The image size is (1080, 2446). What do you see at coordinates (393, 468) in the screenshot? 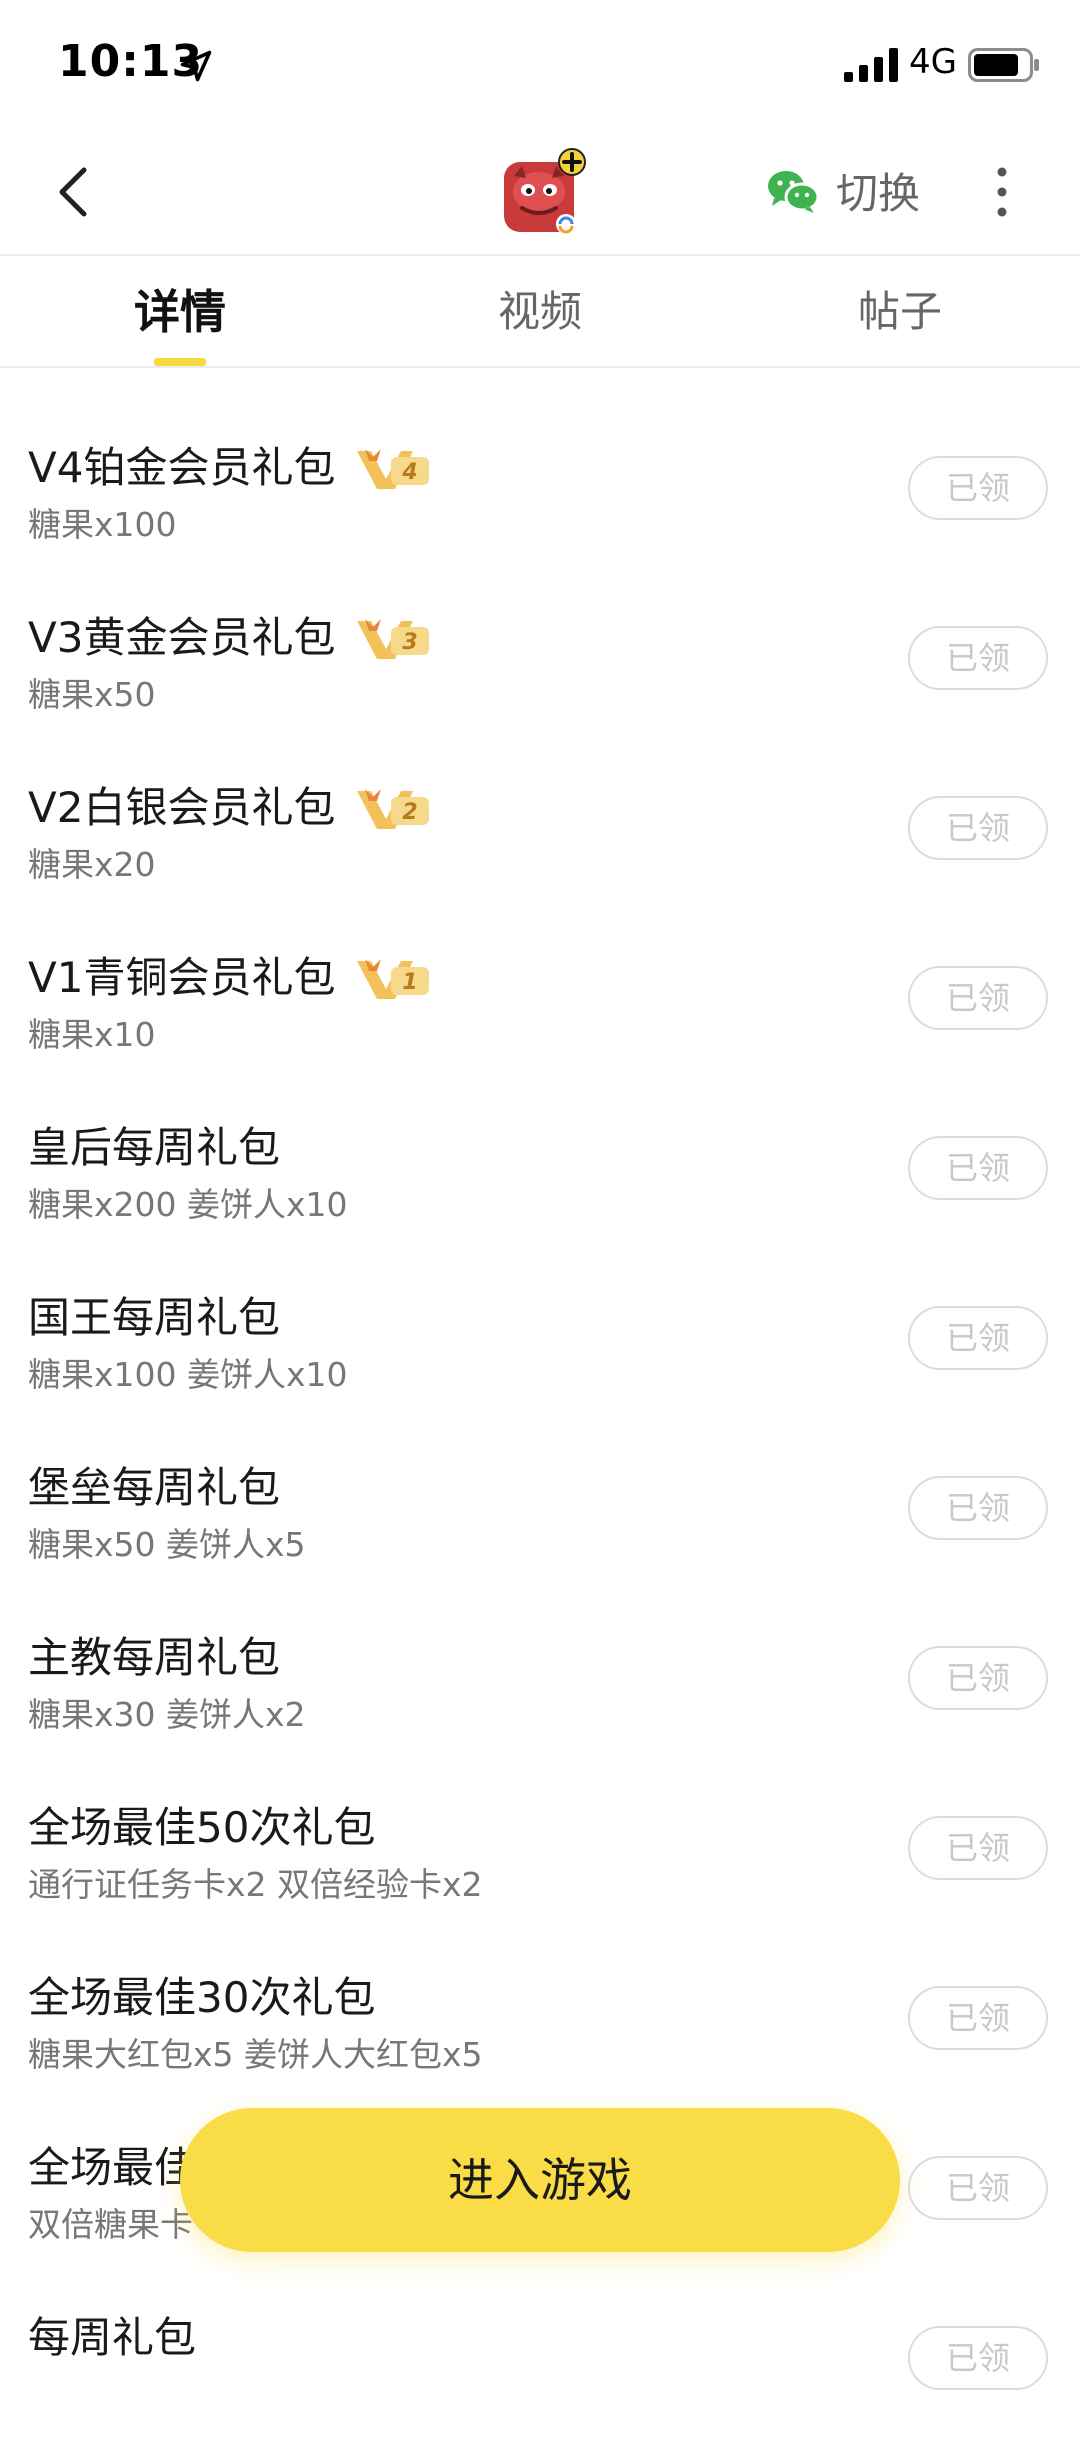
I see `vip-level-4-badge-icon: 4` at bounding box center [393, 468].